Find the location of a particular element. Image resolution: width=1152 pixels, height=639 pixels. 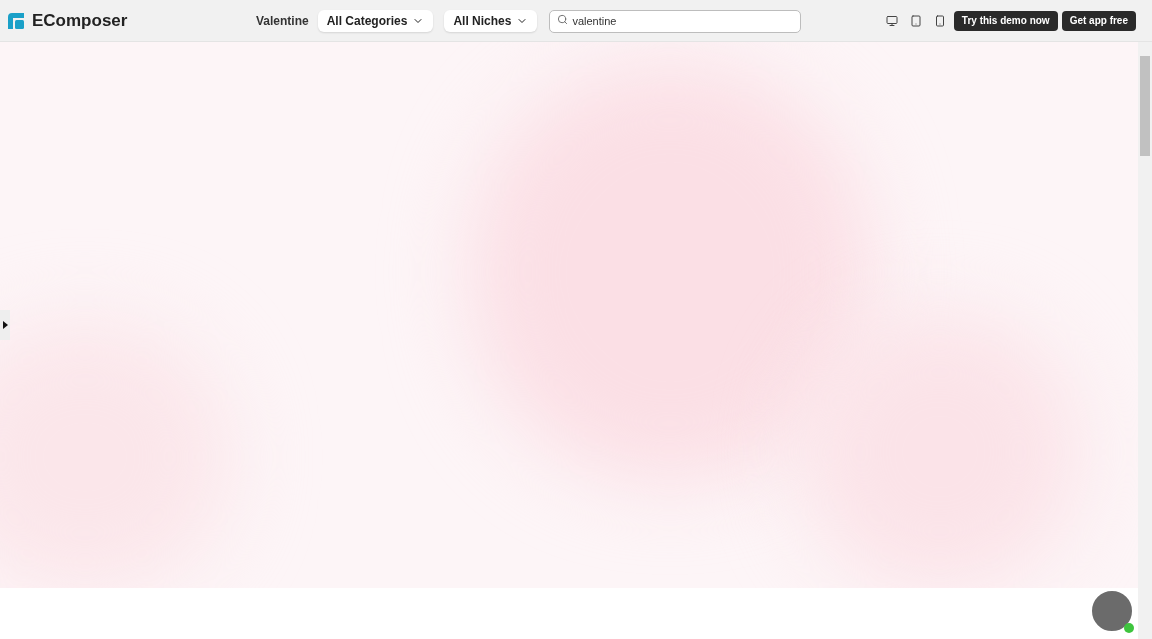

search-icon is located at coordinates (563, 20).